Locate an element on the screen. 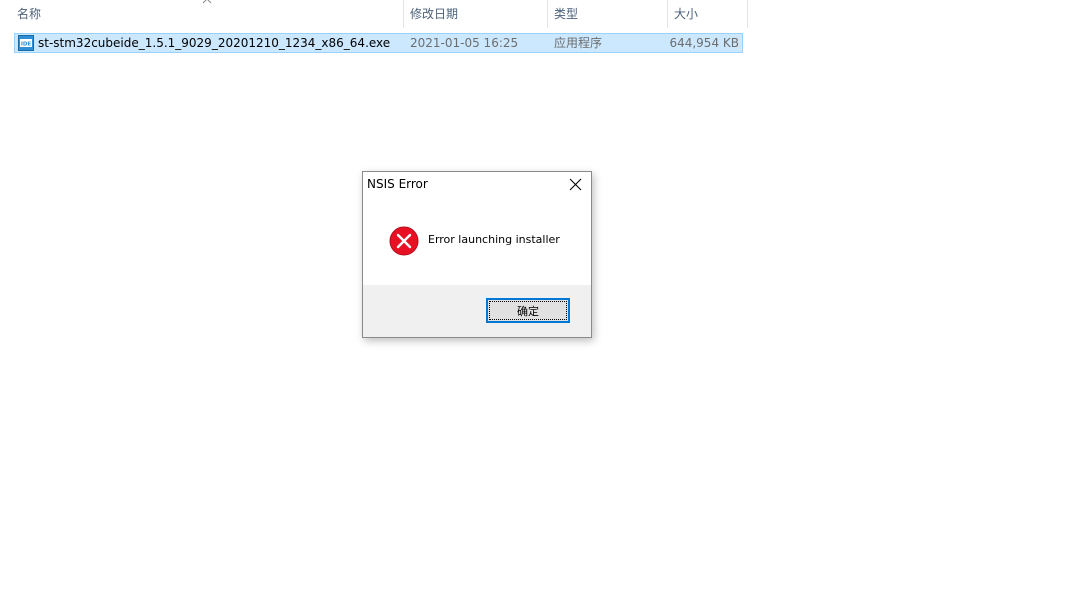 The width and height of the screenshot is (1082, 592). column-name: 名称 is located at coordinates (29, 14).